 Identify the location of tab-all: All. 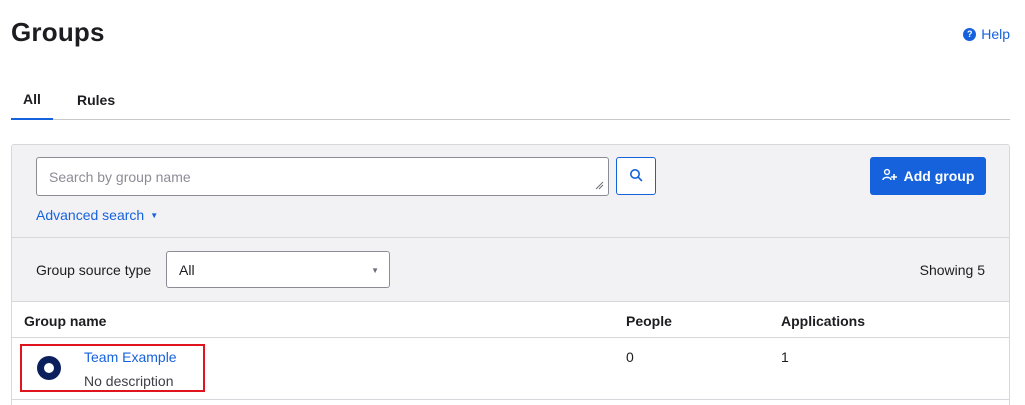
(32, 100).